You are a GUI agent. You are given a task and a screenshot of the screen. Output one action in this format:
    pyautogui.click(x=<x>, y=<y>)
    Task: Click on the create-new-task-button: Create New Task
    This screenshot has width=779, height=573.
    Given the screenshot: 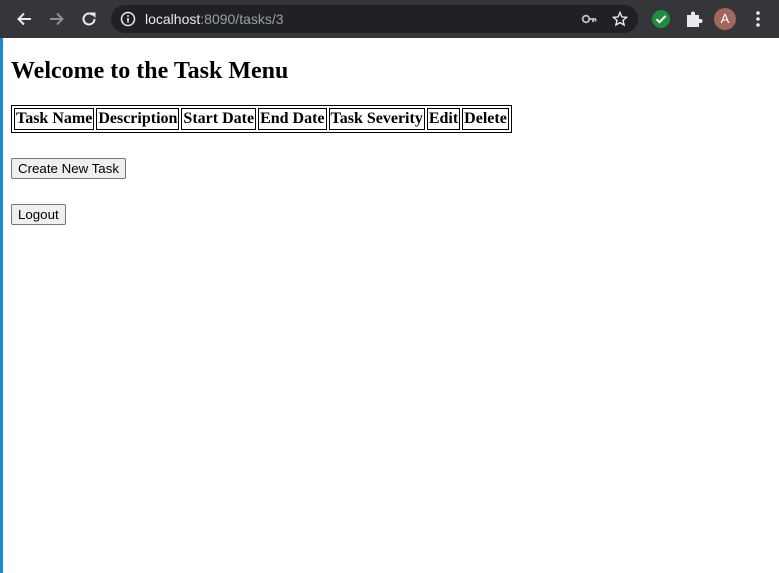 What is the action you would take?
    pyautogui.click(x=68, y=168)
    